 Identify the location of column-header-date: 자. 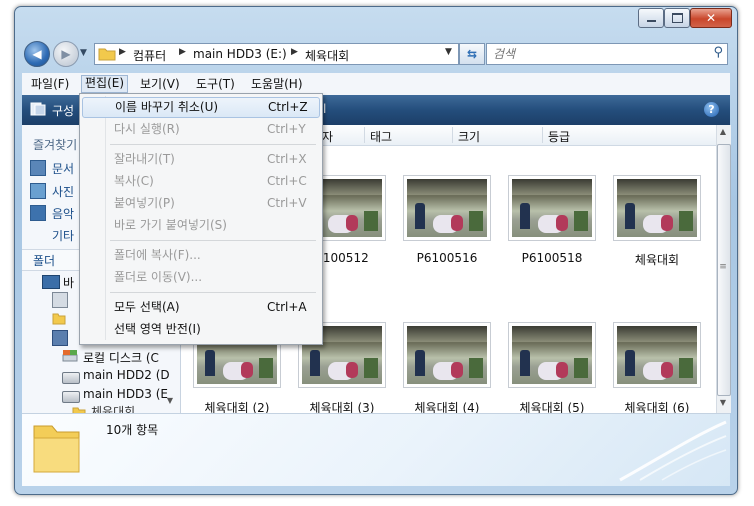
(327, 136).